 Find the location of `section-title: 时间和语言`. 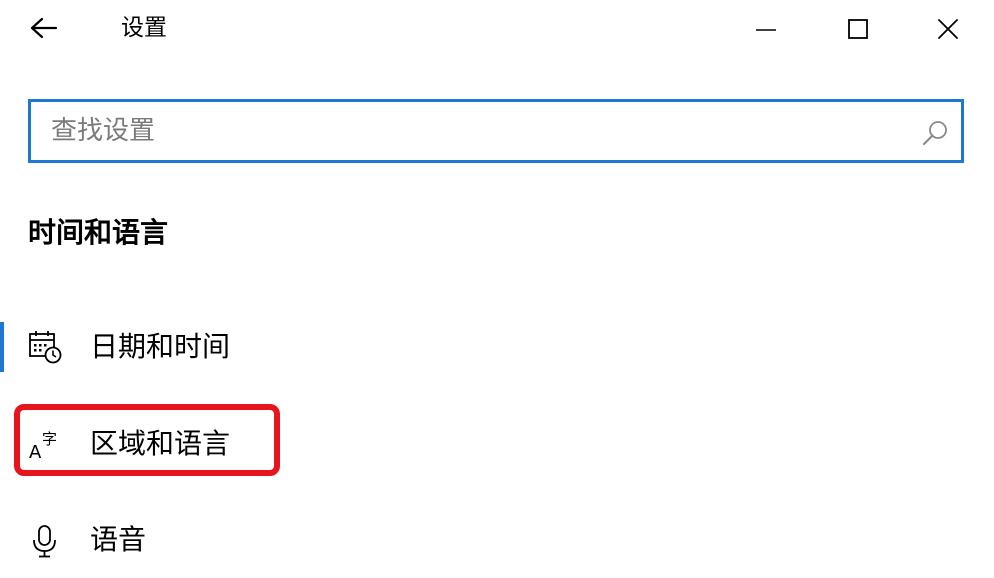

section-title: 时间和语言 is located at coordinates (98, 232).